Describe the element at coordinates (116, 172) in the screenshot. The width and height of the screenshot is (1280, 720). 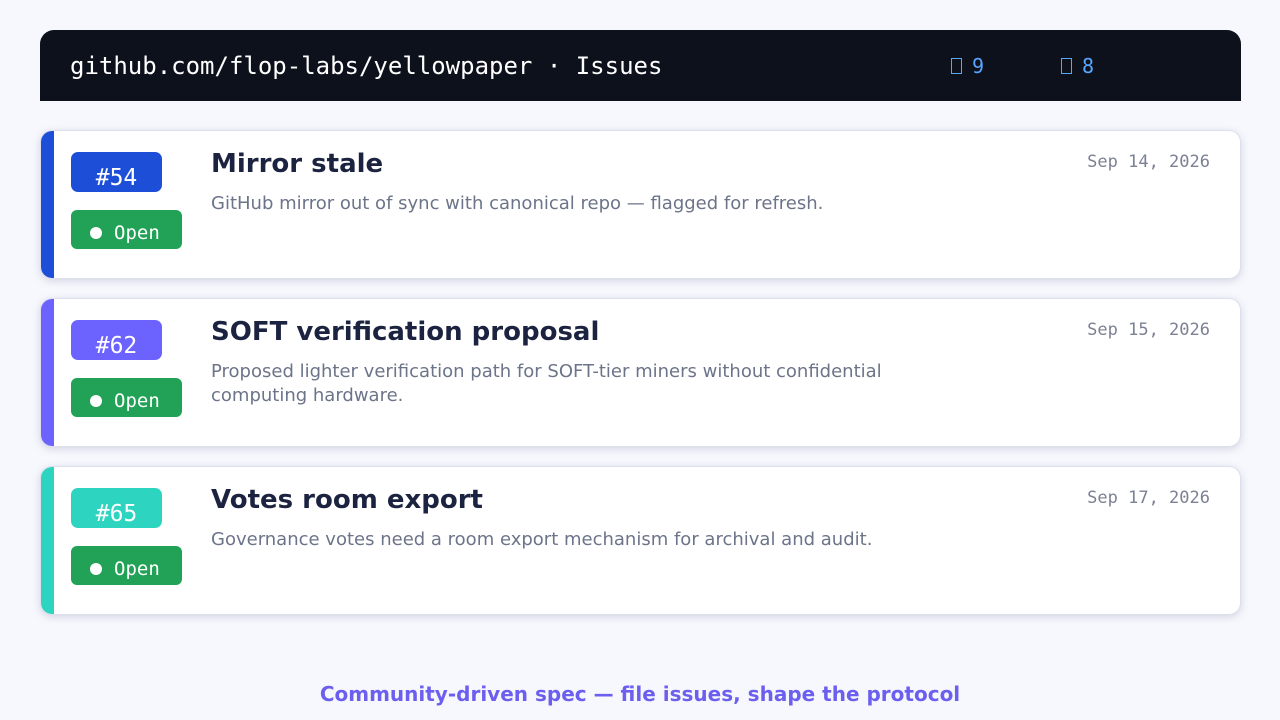
I see `issue-number-badge: #54` at that location.